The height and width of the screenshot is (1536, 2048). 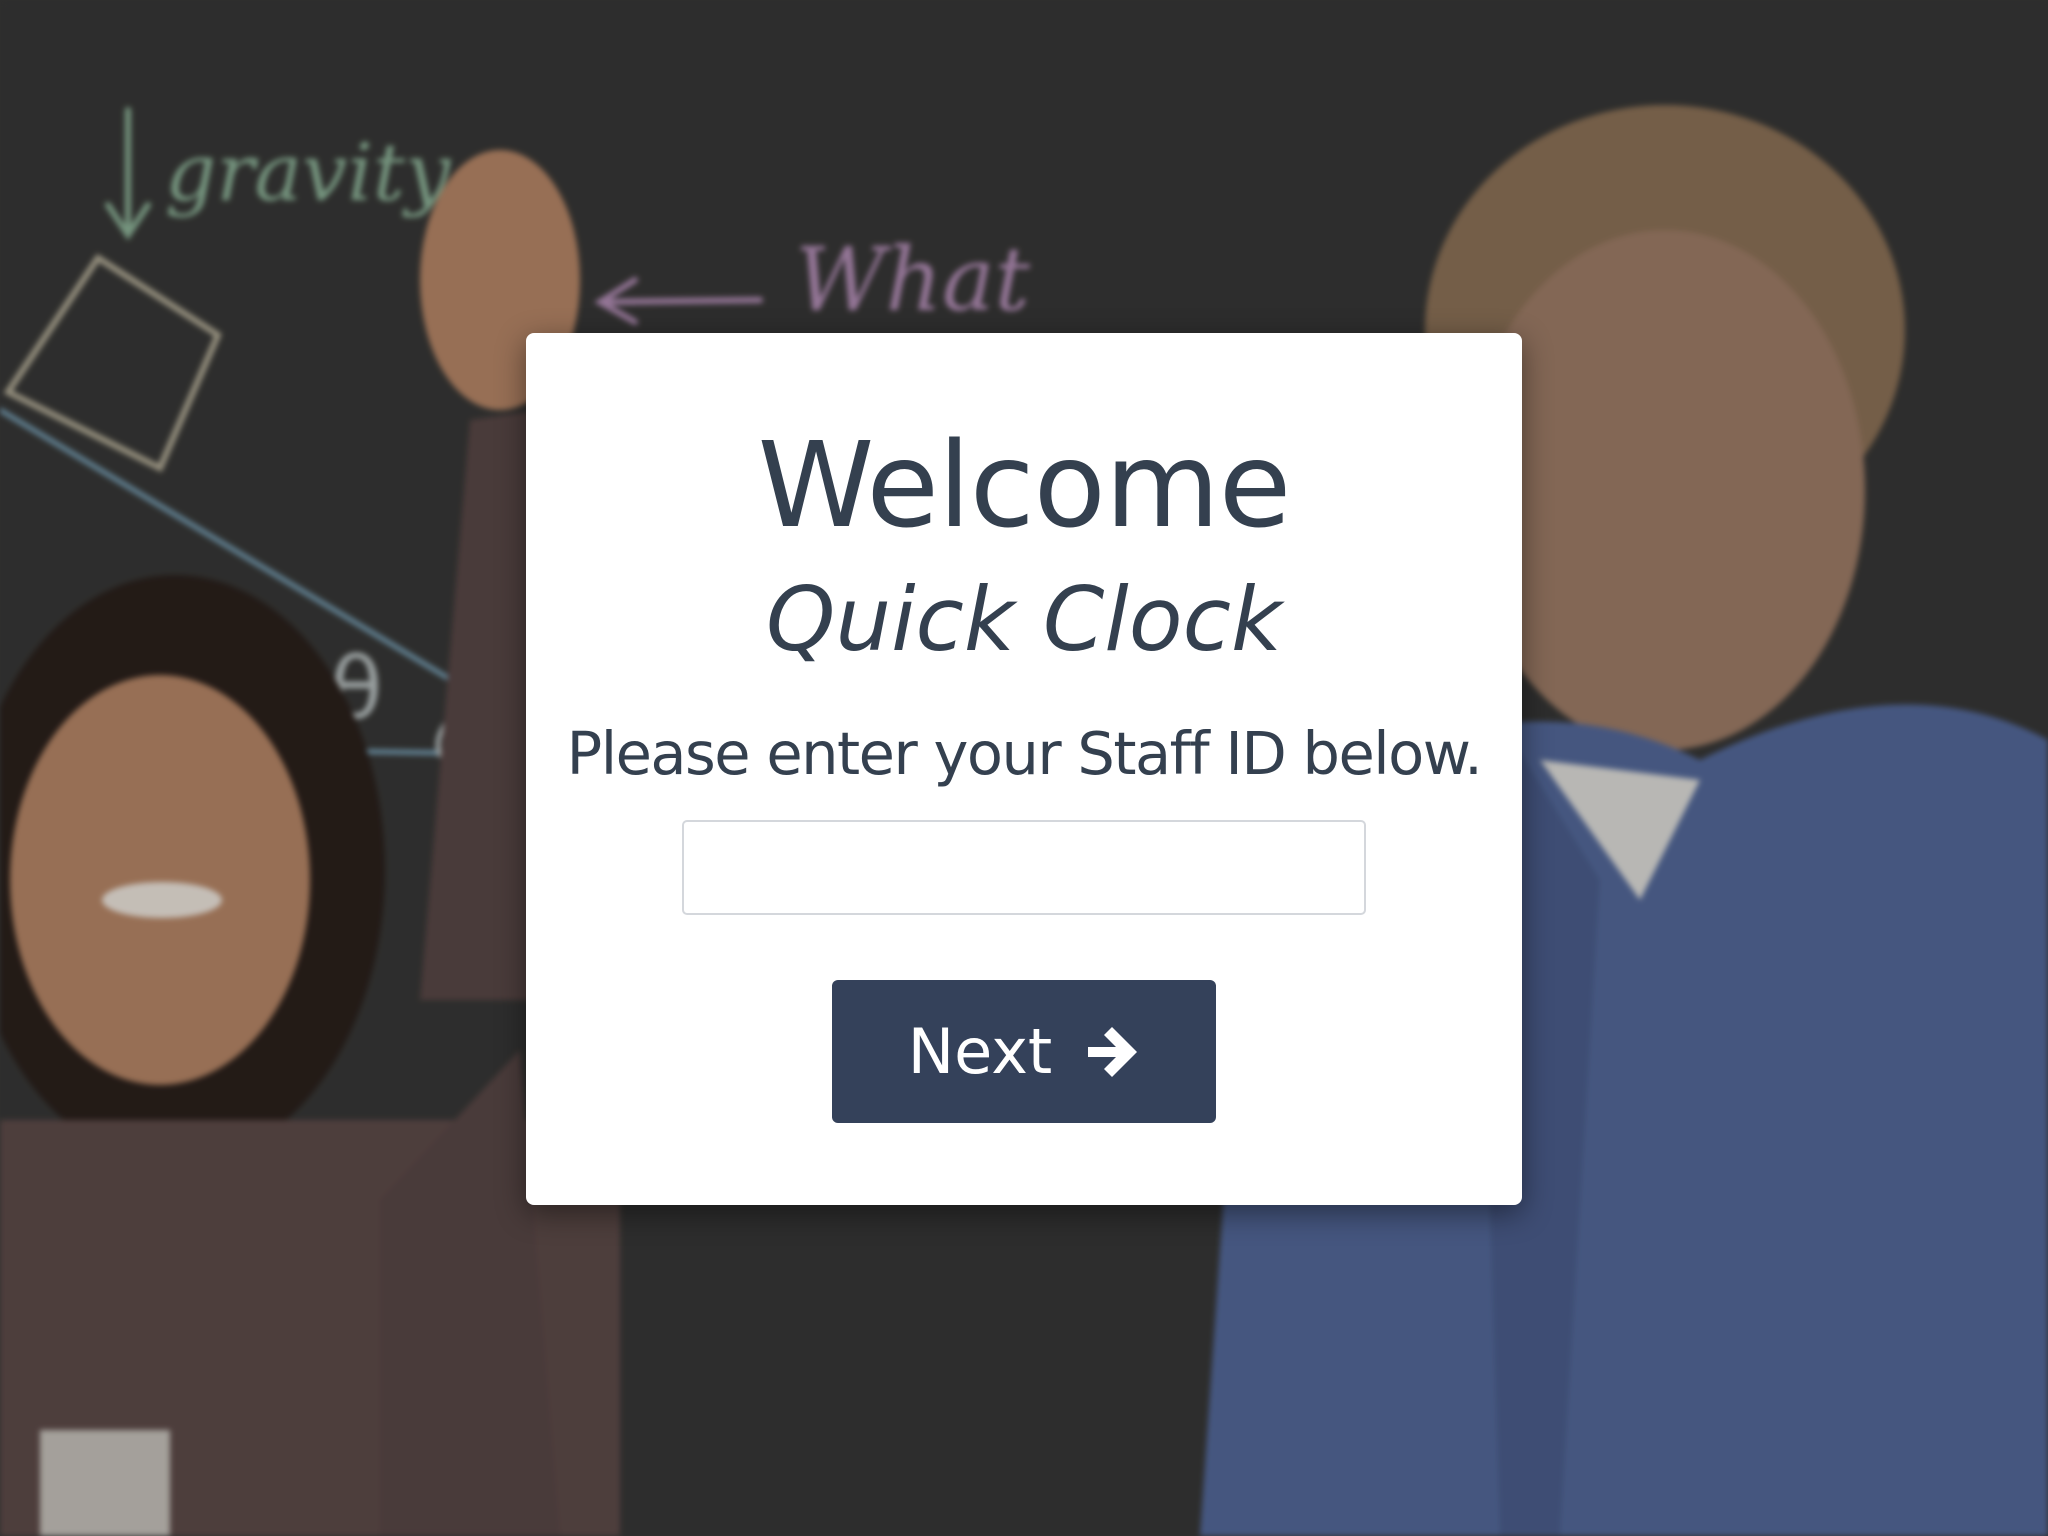 I want to click on page-title: Welcome, so click(x=1024, y=485).